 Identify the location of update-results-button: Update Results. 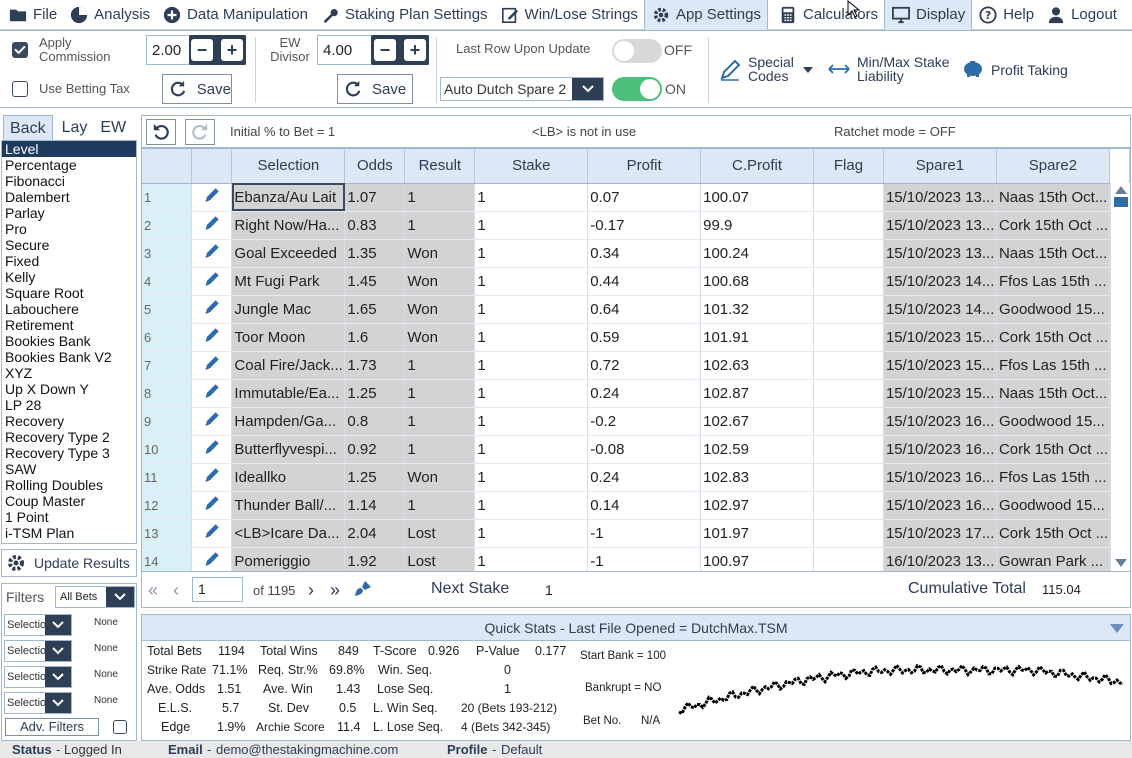
(69, 563).